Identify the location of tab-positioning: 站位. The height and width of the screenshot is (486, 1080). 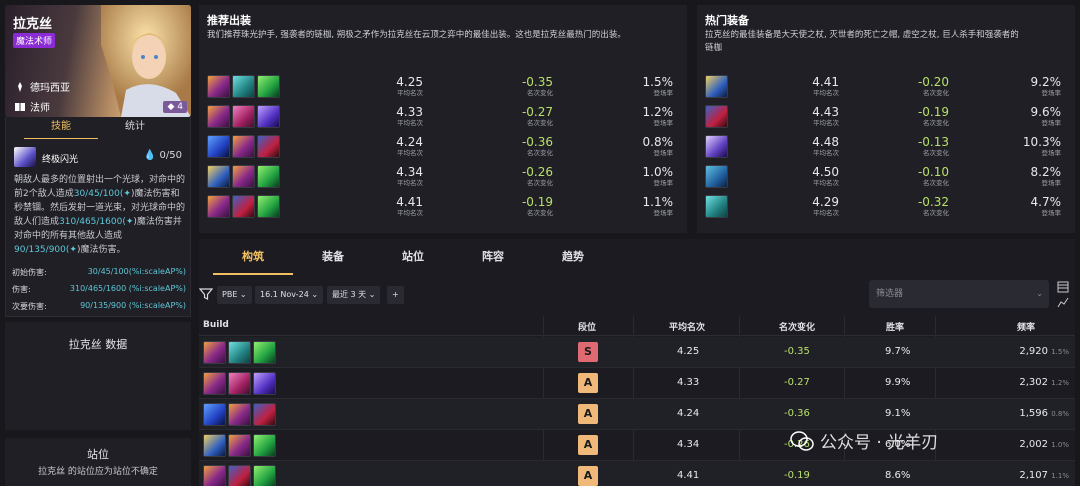
(413, 257).